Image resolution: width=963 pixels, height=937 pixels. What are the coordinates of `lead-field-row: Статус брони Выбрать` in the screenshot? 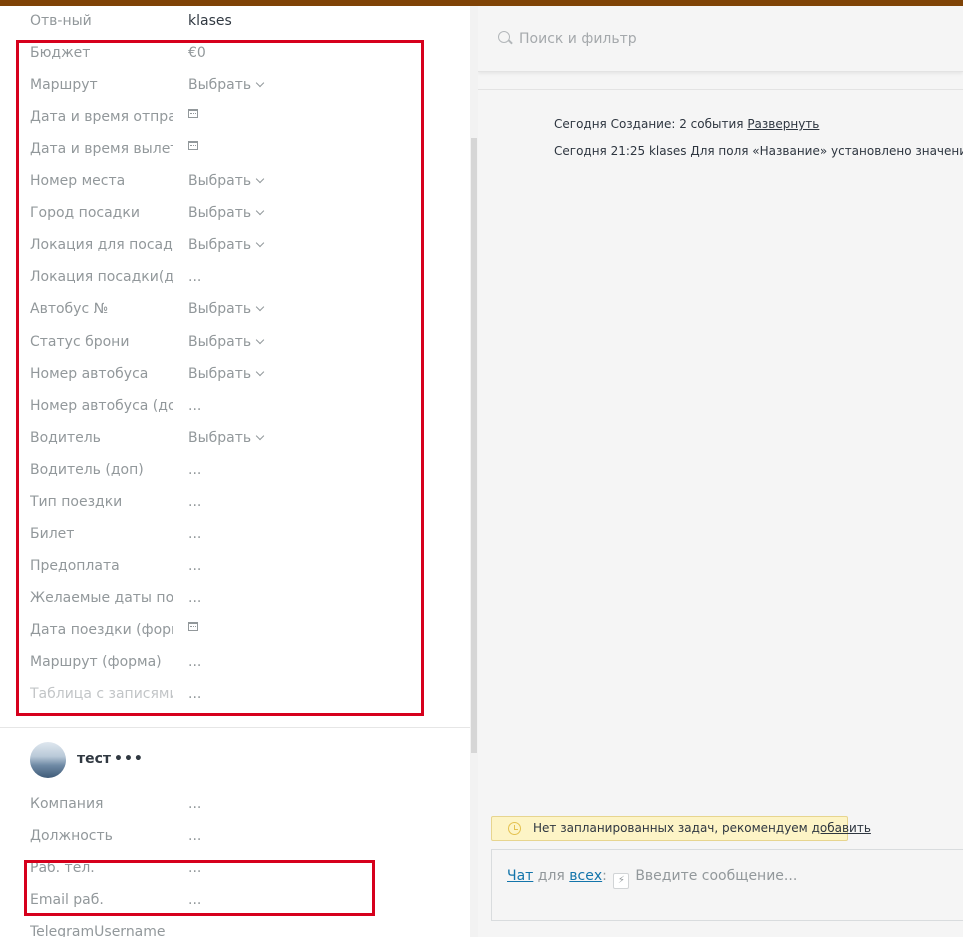 It's located at (235, 343).